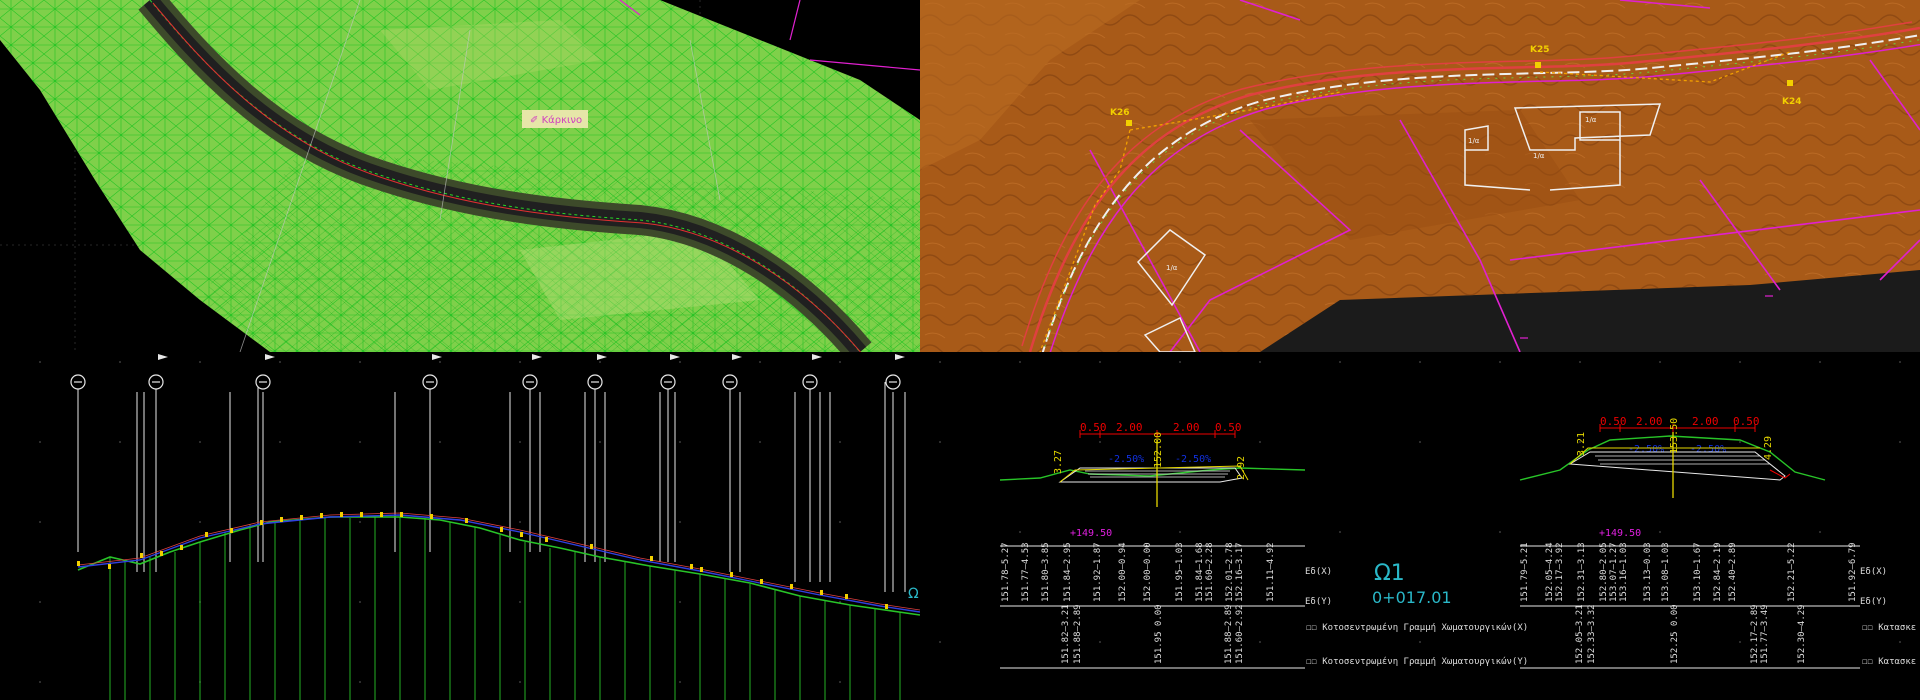 This screenshot has width=1920, height=700. I want to click on center-elevation-label: 153.50, so click(1674, 436).